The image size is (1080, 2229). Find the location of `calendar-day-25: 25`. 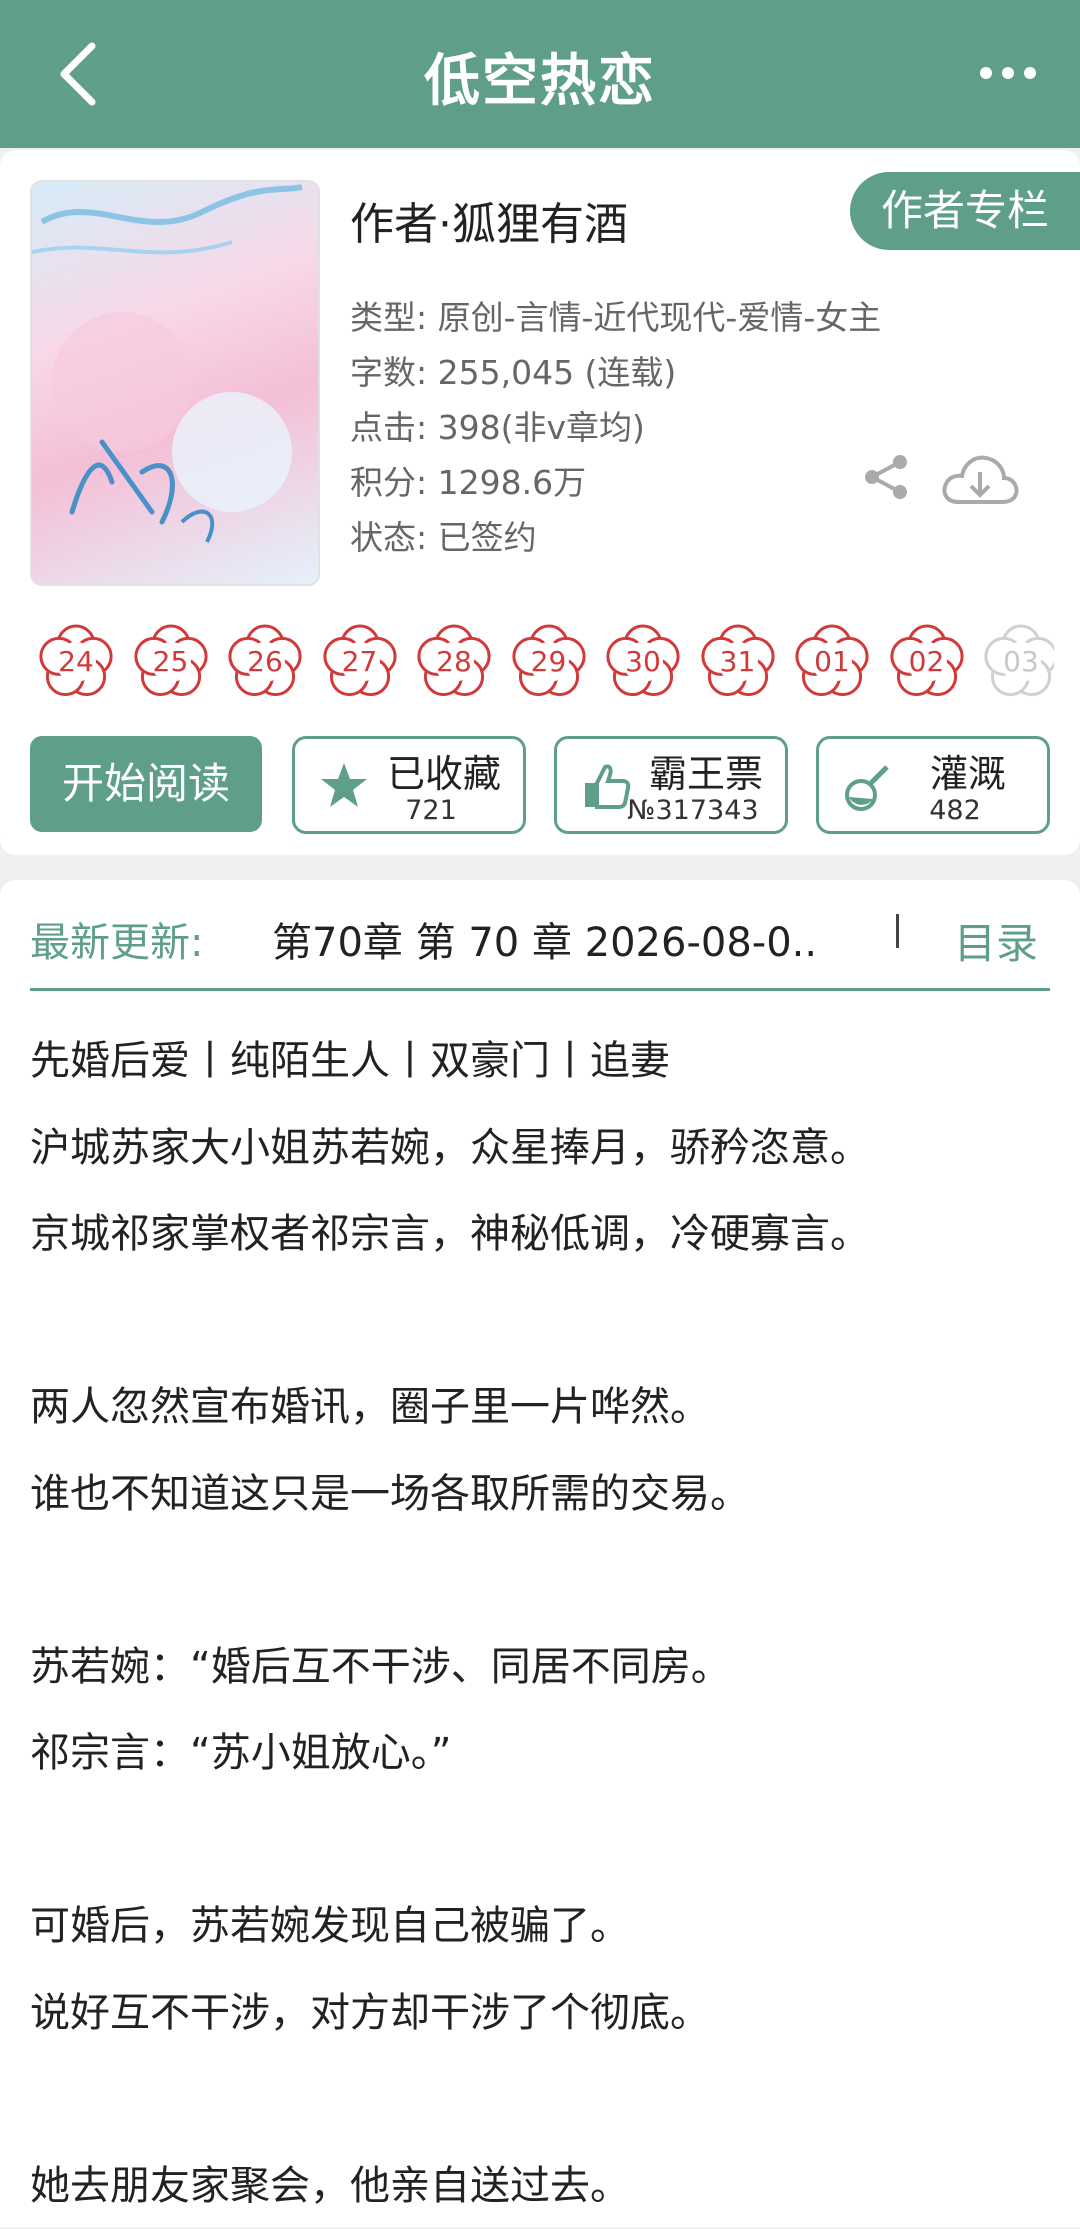

calendar-day-25: 25 is located at coordinates (171, 662).